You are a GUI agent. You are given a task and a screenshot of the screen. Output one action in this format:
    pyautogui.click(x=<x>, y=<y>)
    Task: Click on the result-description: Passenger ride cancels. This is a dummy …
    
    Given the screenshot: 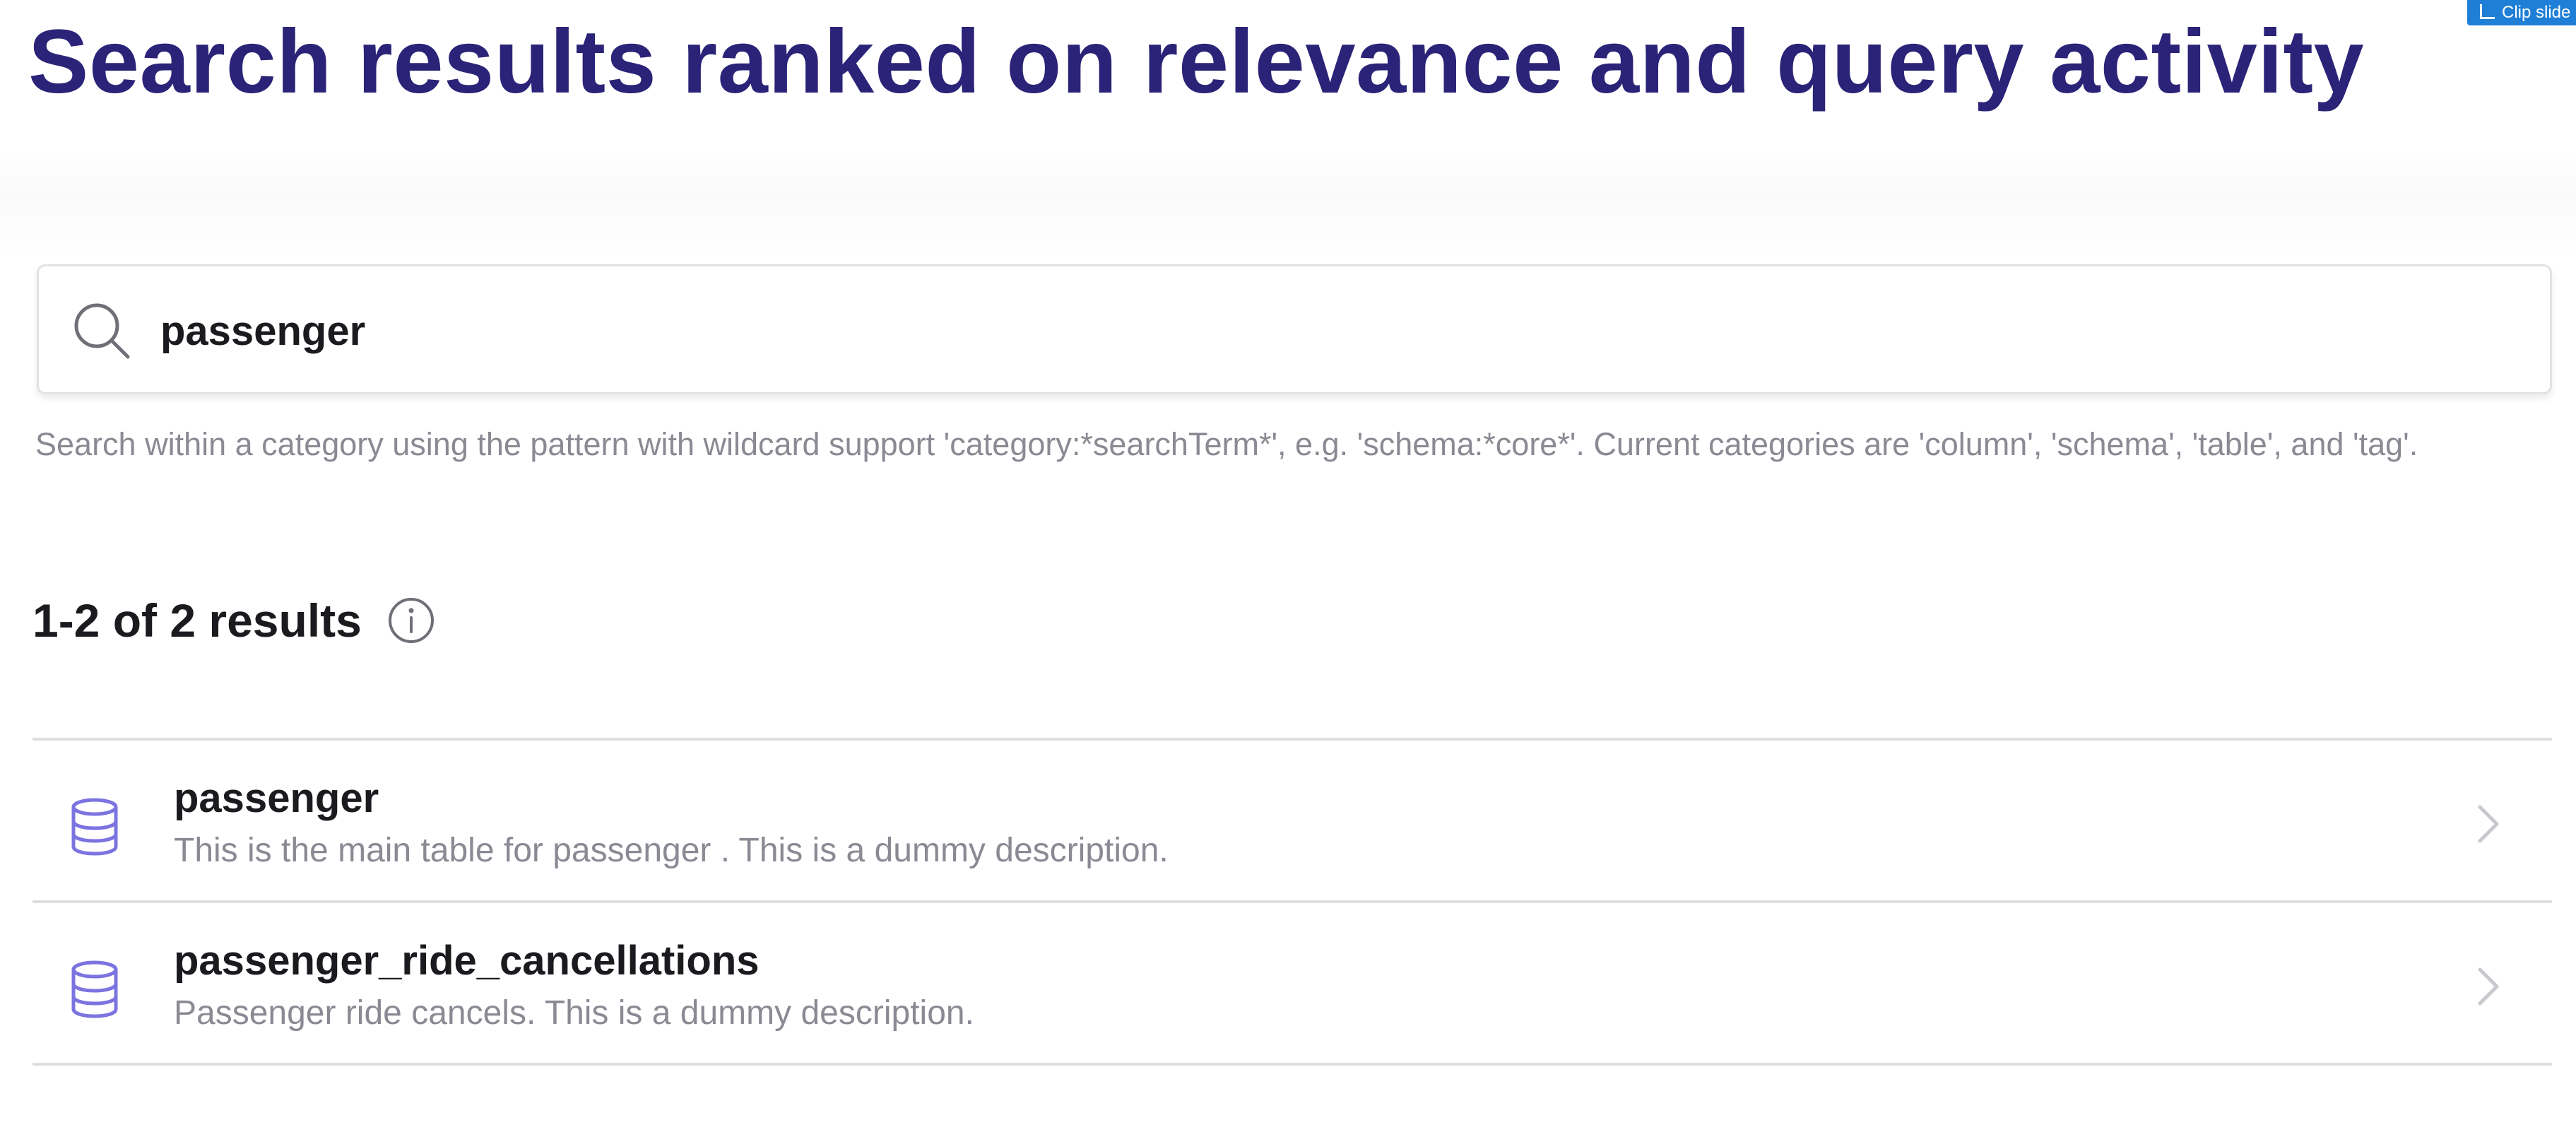 What is the action you would take?
    pyautogui.click(x=574, y=1013)
    